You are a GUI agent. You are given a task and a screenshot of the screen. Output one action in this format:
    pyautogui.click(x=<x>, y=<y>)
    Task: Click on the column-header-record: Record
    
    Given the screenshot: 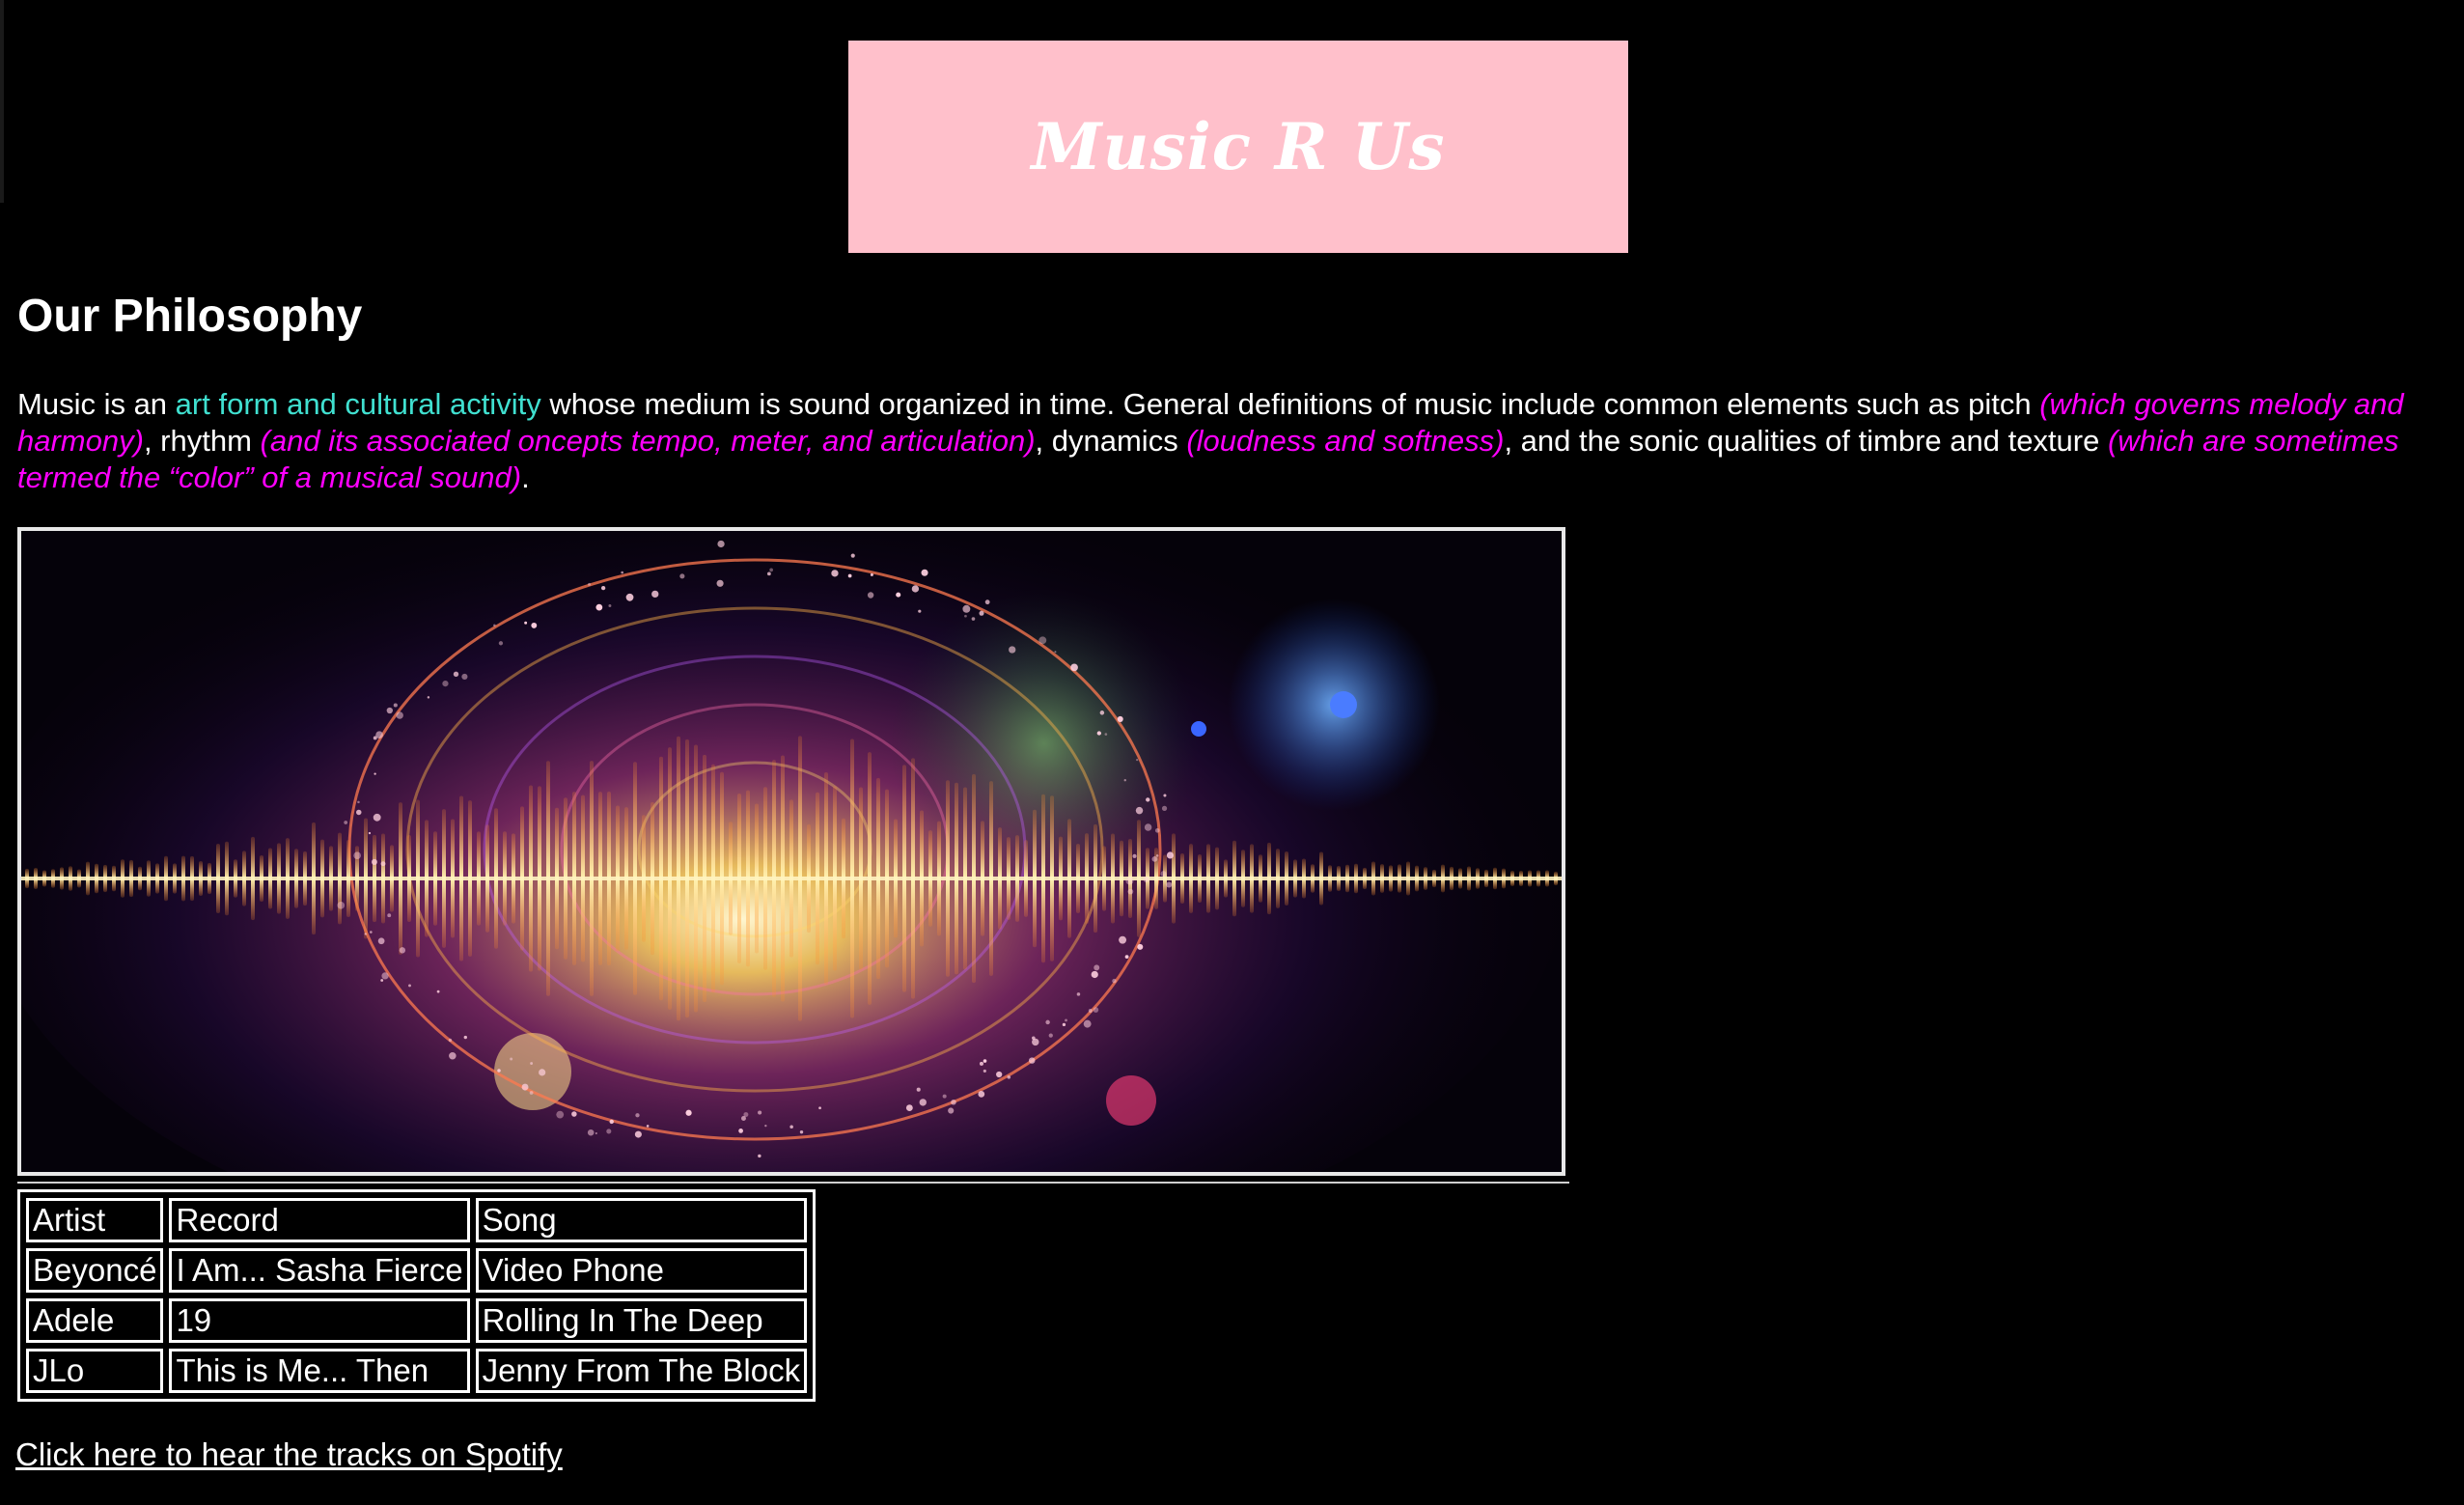 What is the action you would take?
    pyautogui.click(x=319, y=1220)
    